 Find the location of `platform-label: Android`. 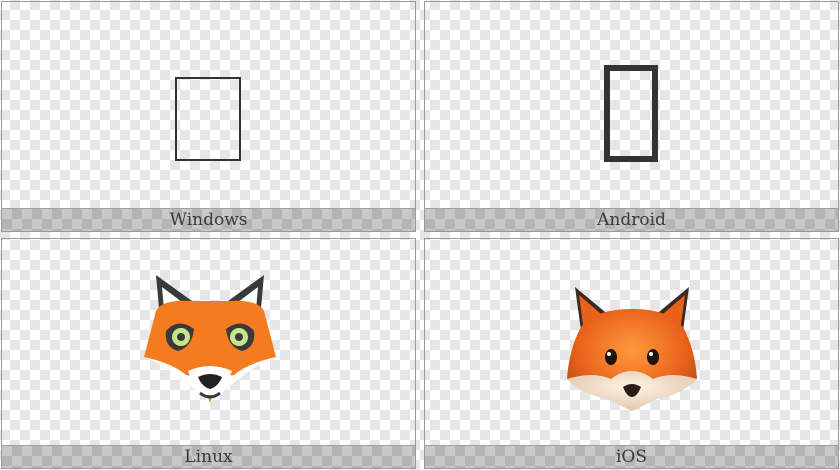

platform-label: Android is located at coordinates (631, 220).